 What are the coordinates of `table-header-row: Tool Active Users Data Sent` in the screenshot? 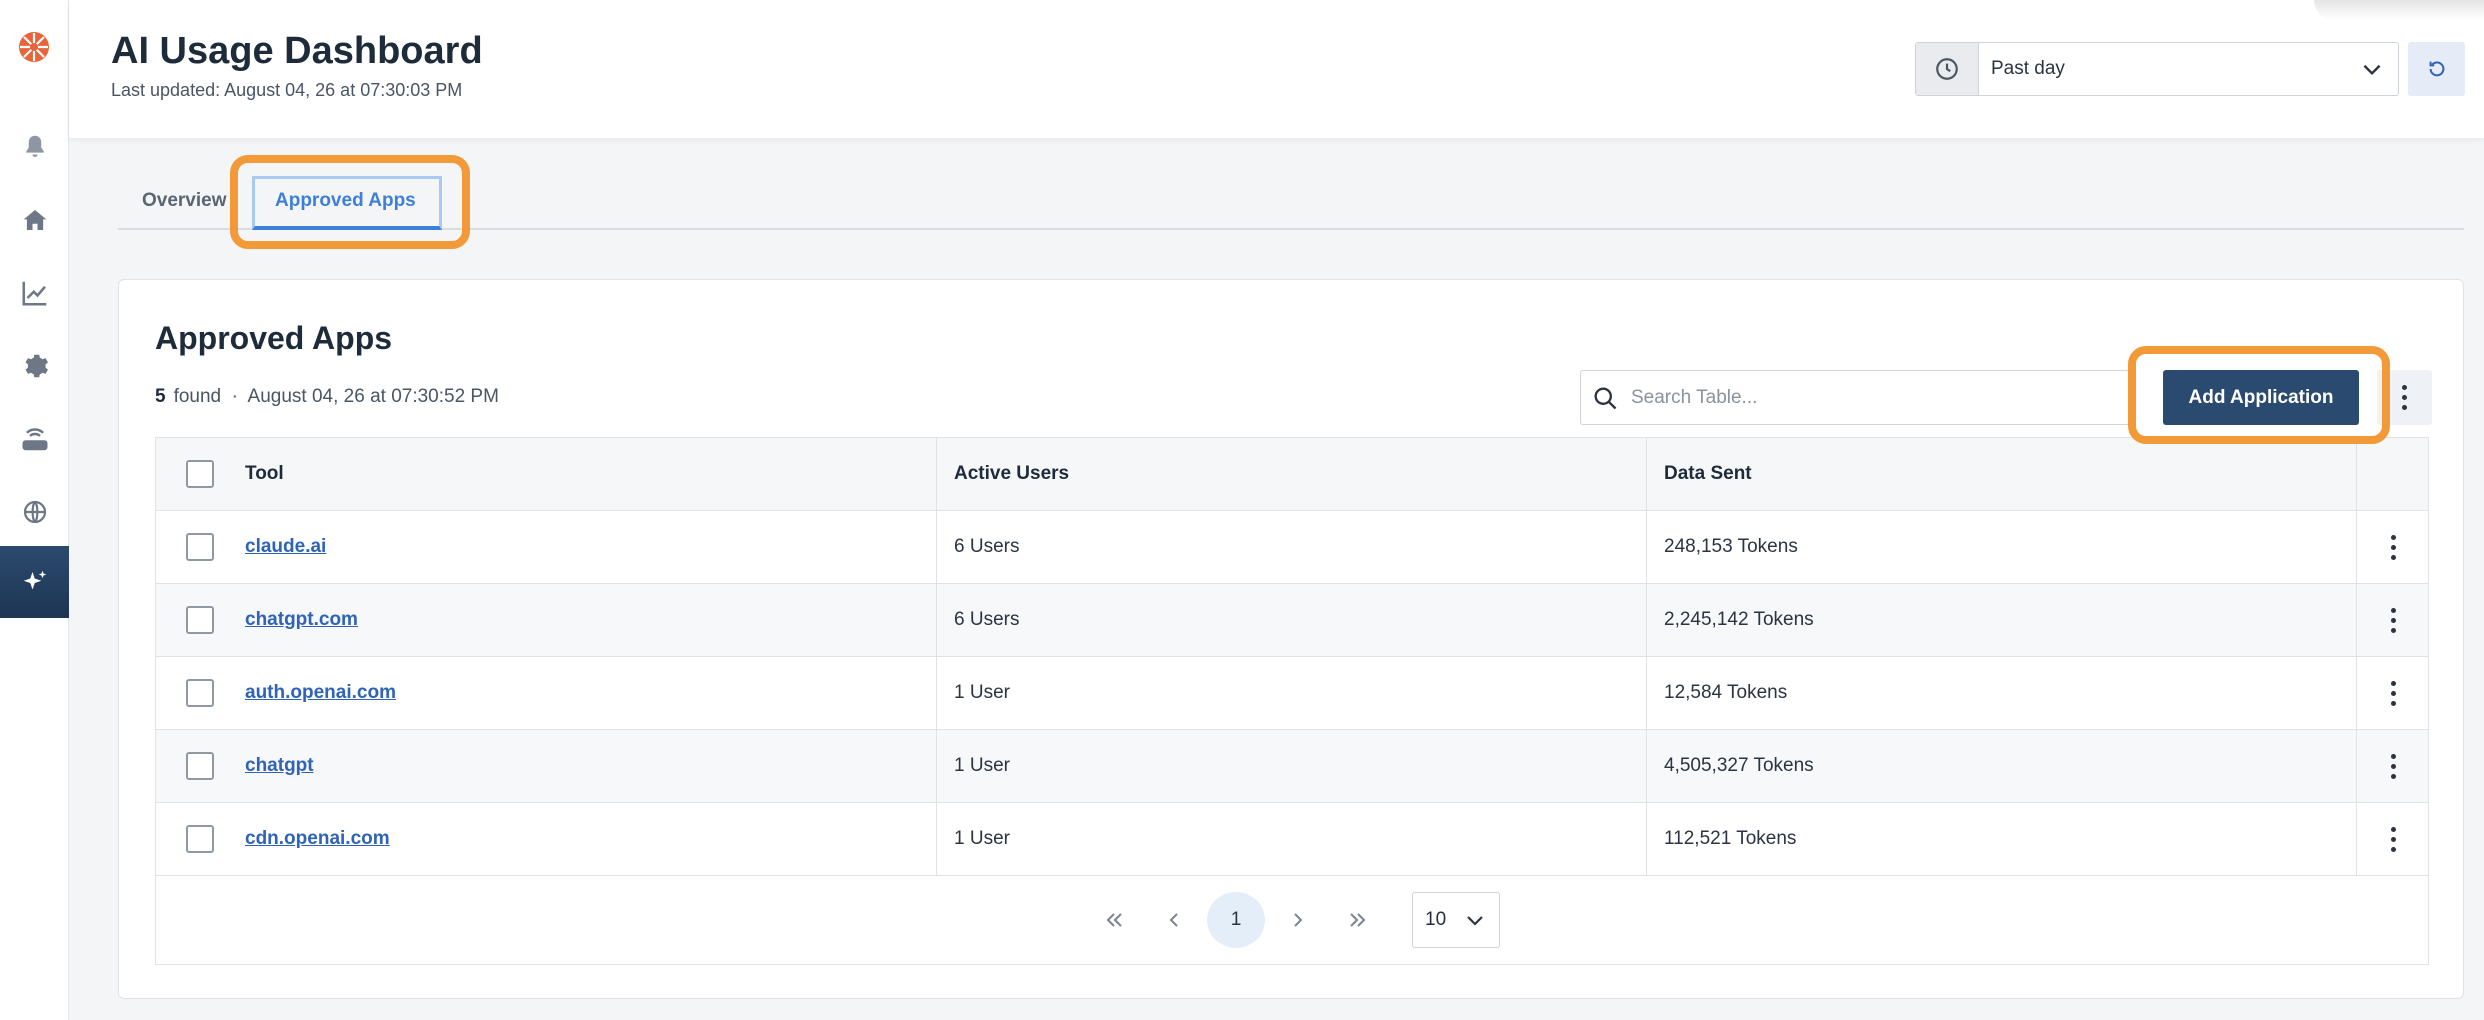 It's located at (1292, 474).